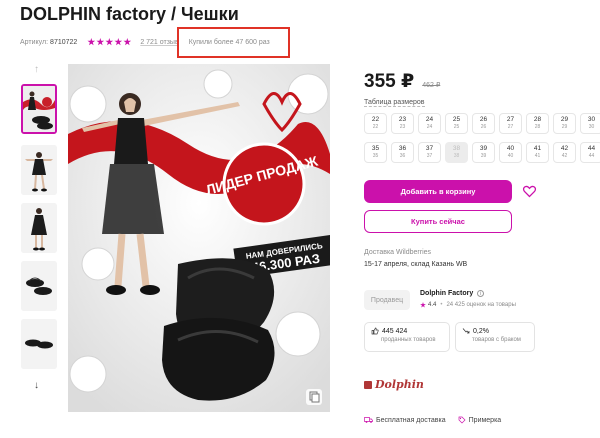 The width and height of the screenshot is (600, 438). Describe the element at coordinates (407, 337) in the screenshot. I see `sold-stat: 445 424 проданных товаров` at that location.